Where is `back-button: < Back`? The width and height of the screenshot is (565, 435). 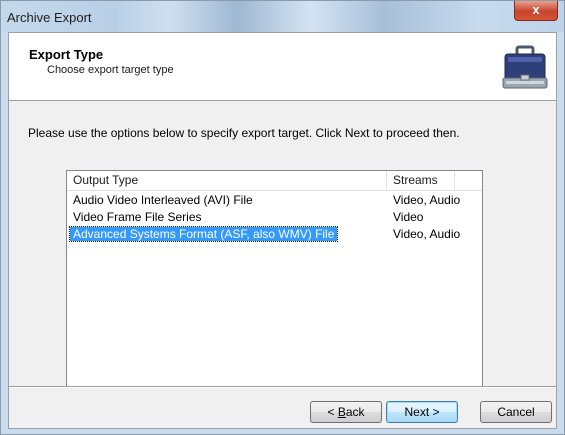
back-button: < Back is located at coordinates (346, 412).